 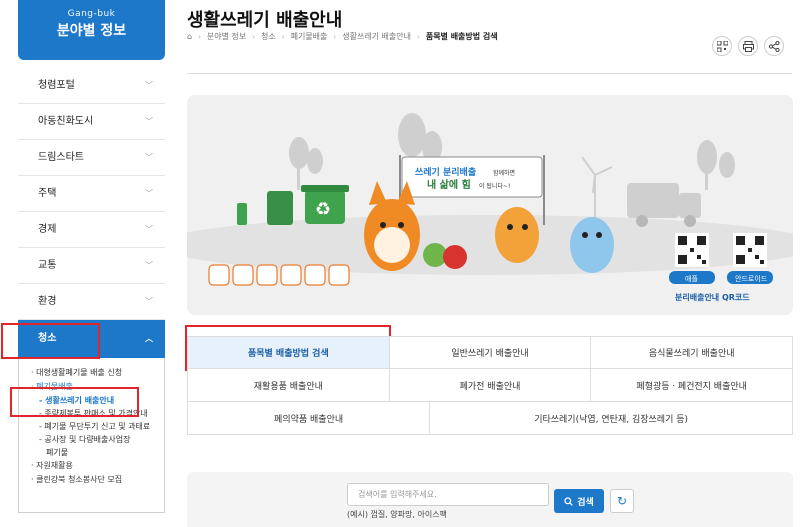 I want to click on refresh-icon: ↻, so click(x=622, y=501).